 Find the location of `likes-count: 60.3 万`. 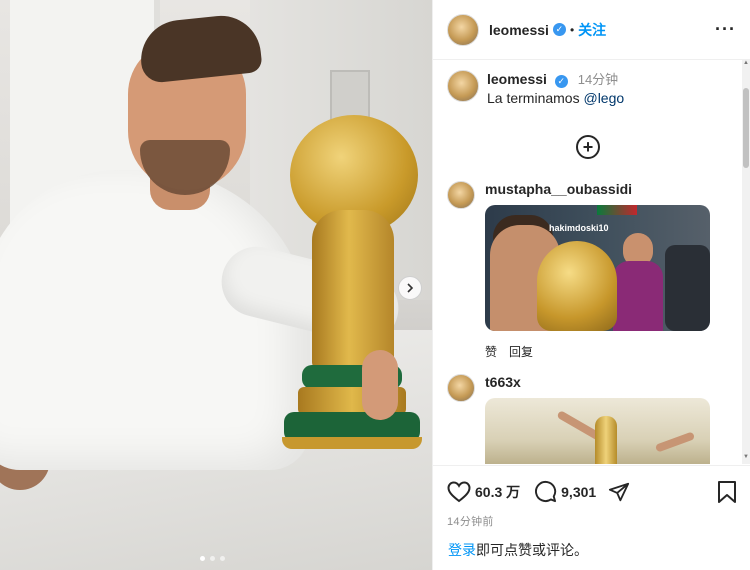

likes-count: 60.3 万 is located at coordinates (498, 491).